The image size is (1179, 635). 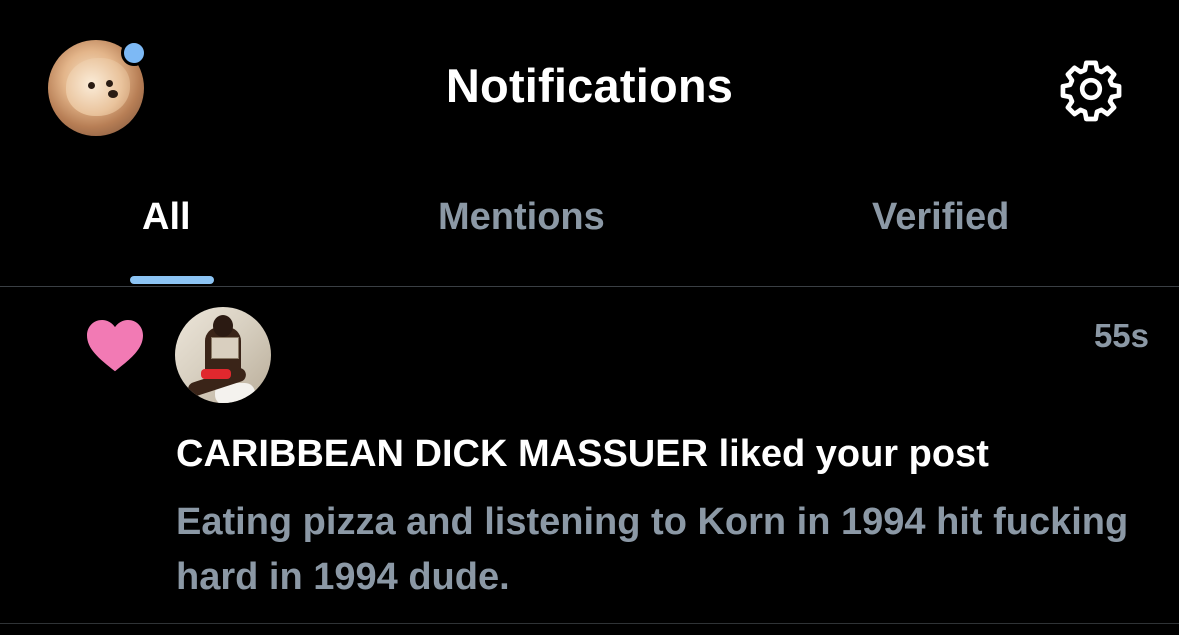 What do you see at coordinates (582, 454) in the screenshot?
I see `notification-action-text: CARIBBEAN DICK MASSUER liked your post` at bounding box center [582, 454].